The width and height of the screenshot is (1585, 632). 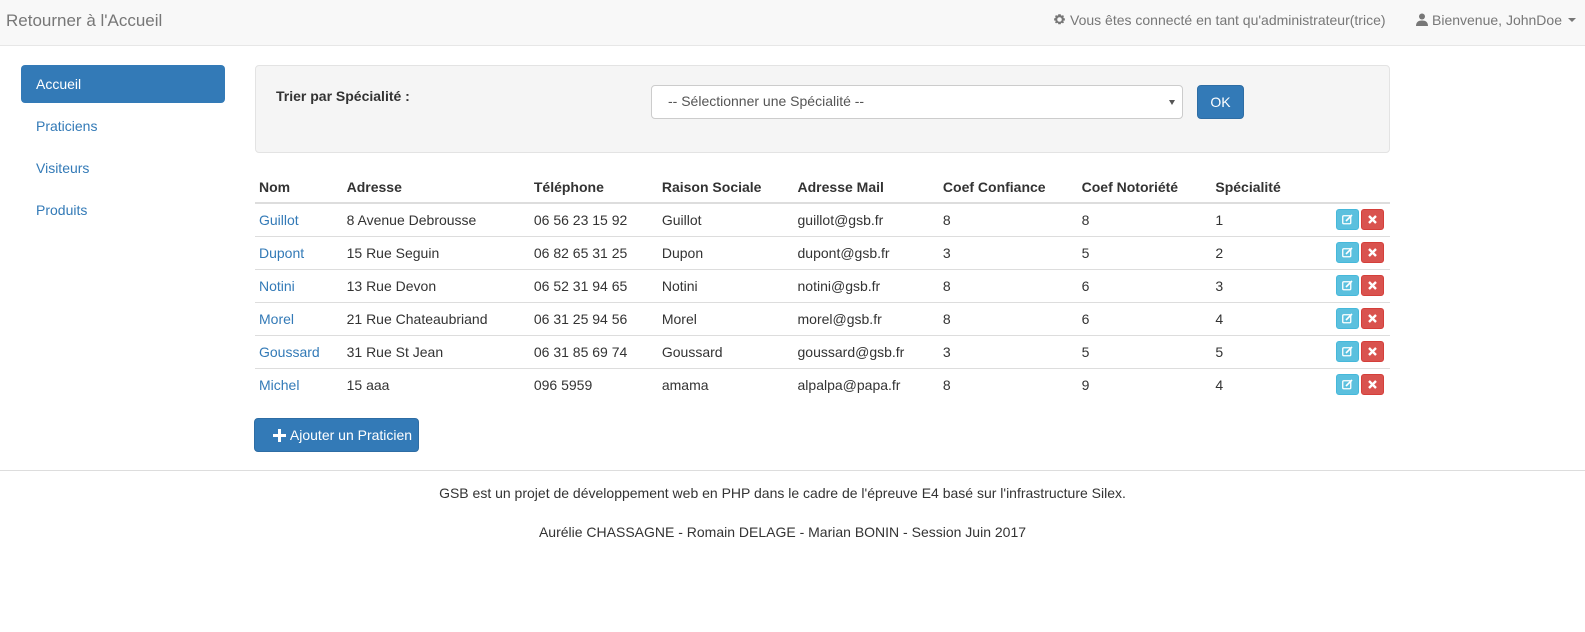 I want to click on col-header-nom: Nom, so click(x=299, y=187).